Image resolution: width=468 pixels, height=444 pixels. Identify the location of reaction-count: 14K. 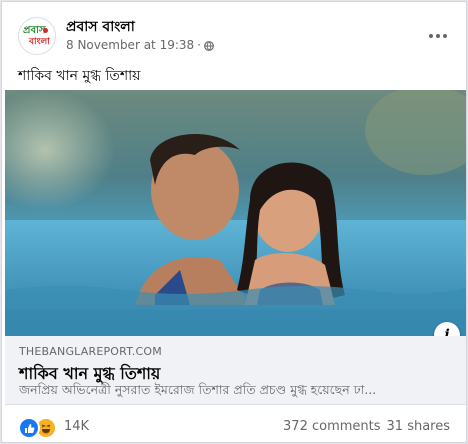
(76, 426).